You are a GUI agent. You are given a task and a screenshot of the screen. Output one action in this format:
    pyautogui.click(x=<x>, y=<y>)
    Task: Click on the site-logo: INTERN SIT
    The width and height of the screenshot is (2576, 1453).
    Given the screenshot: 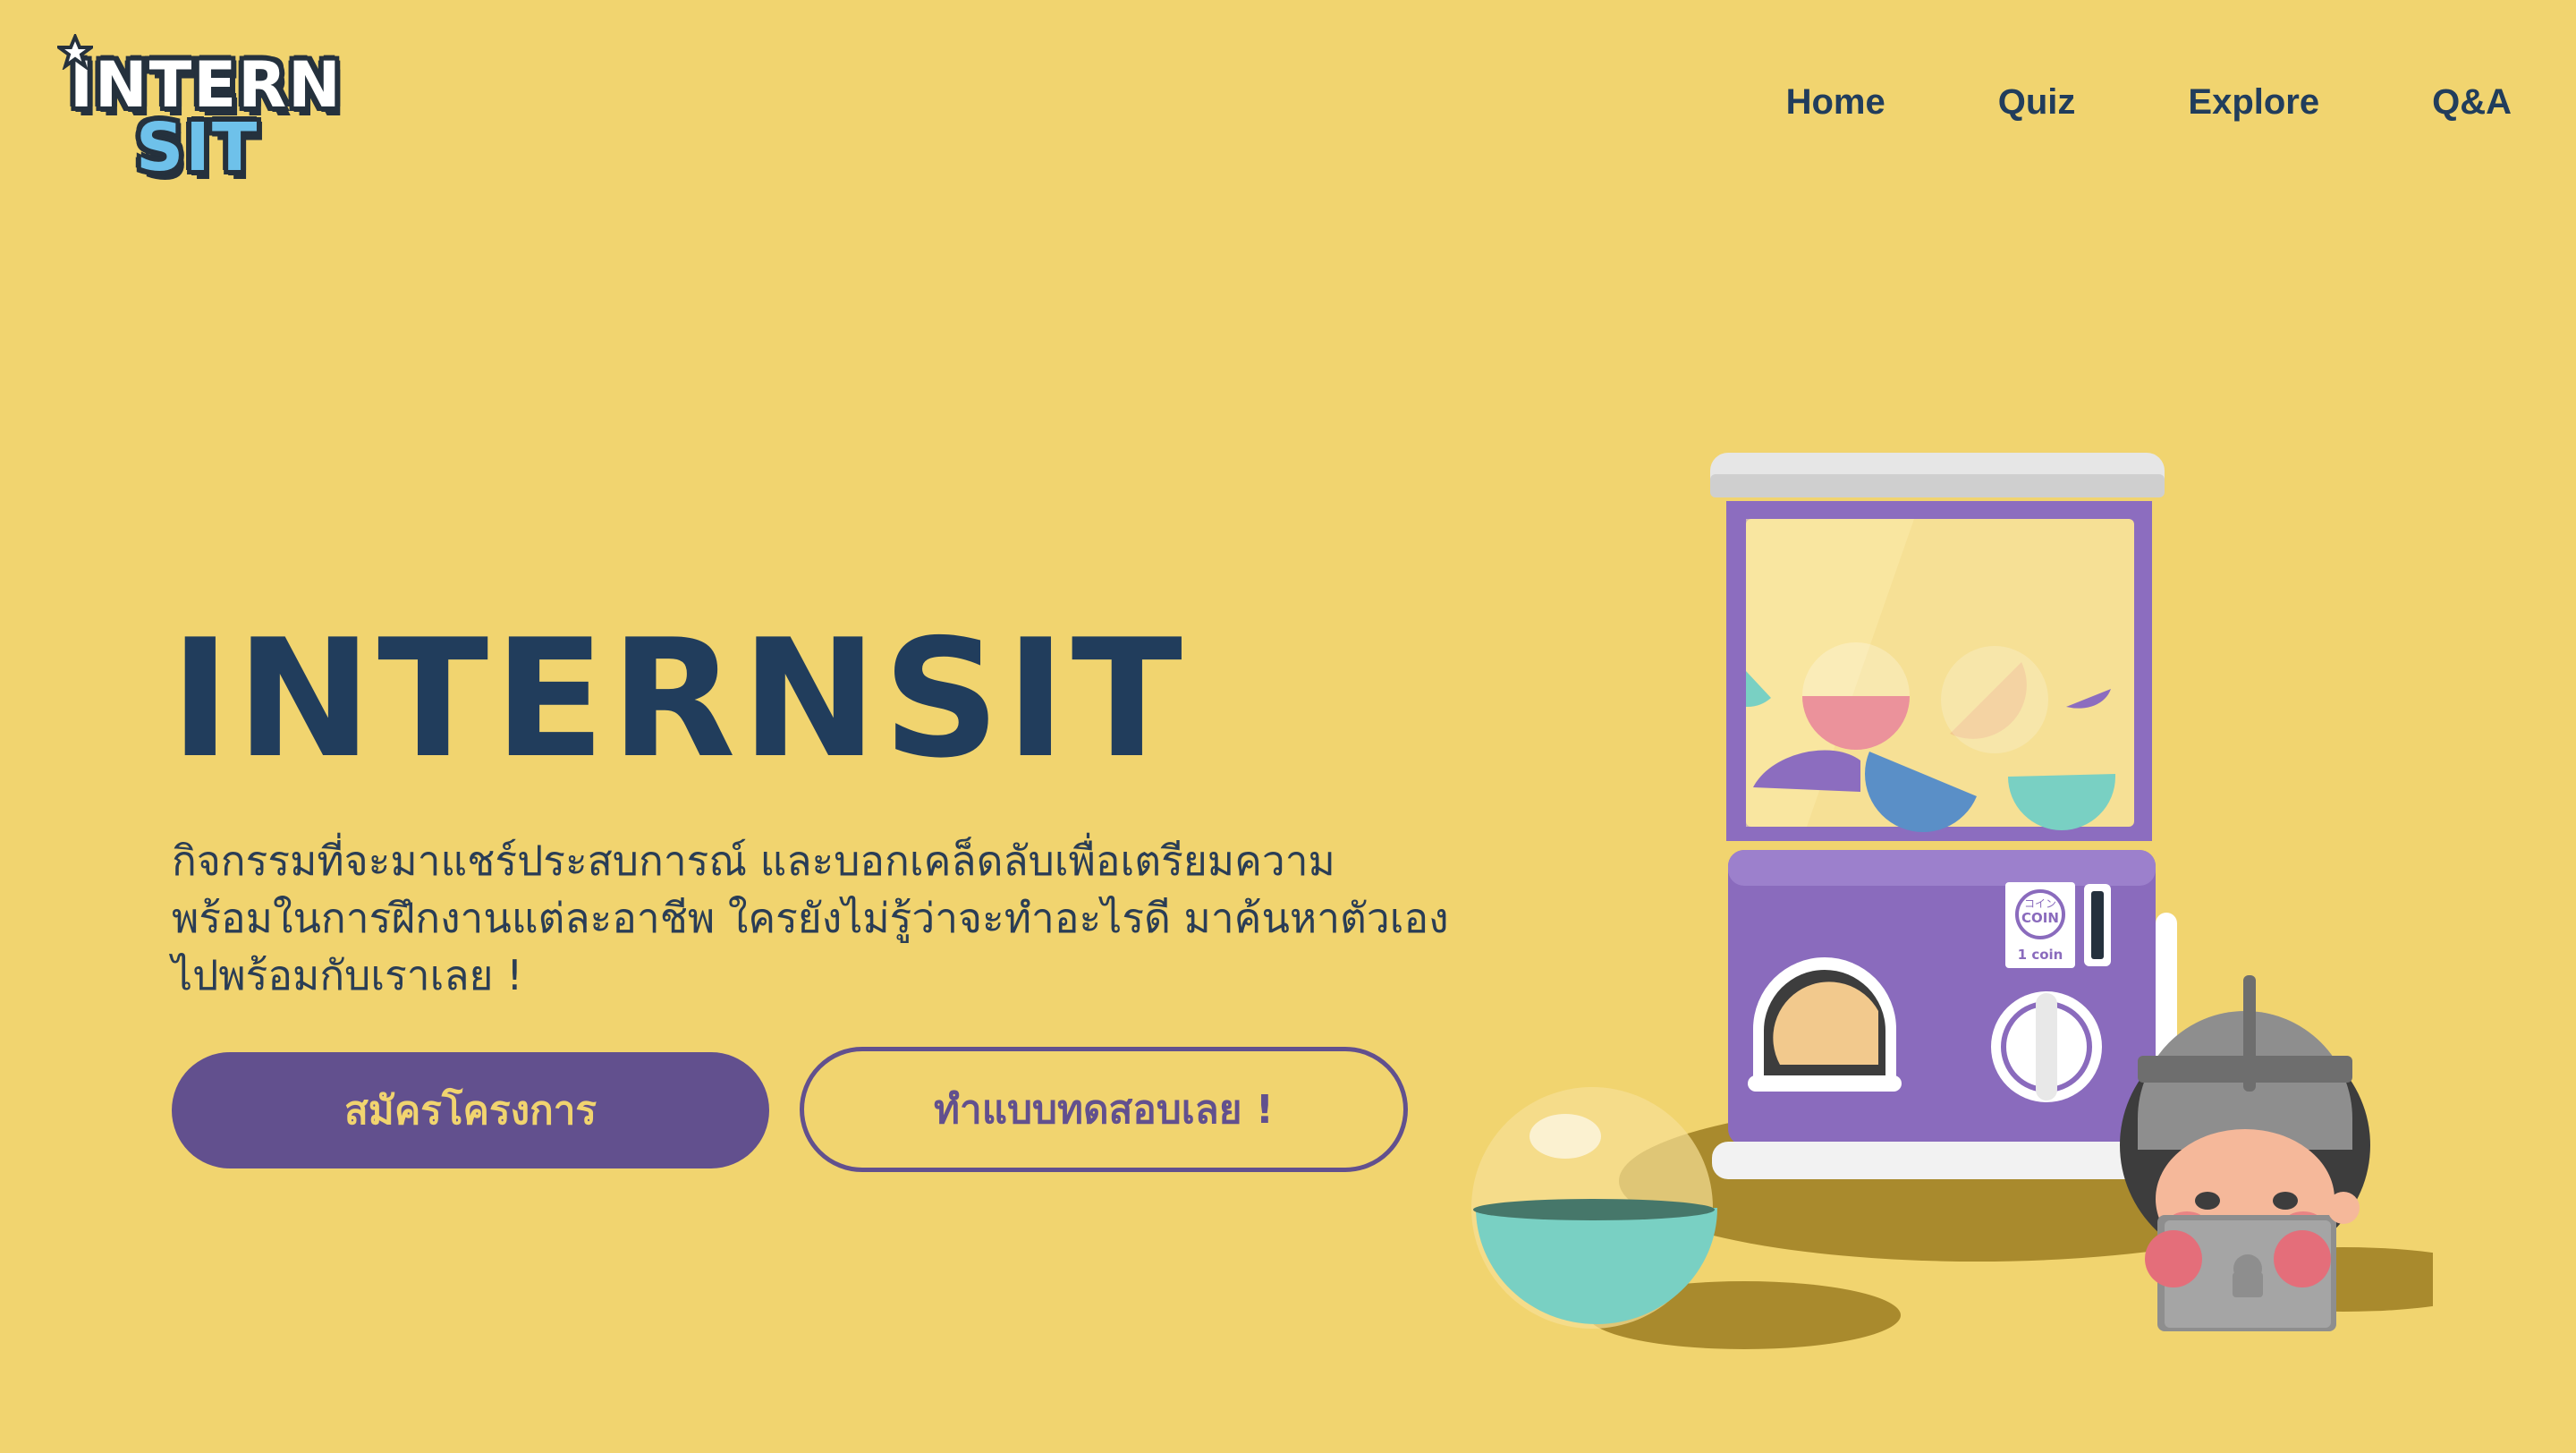 What is the action you would take?
    pyautogui.click(x=199, y=112)
    